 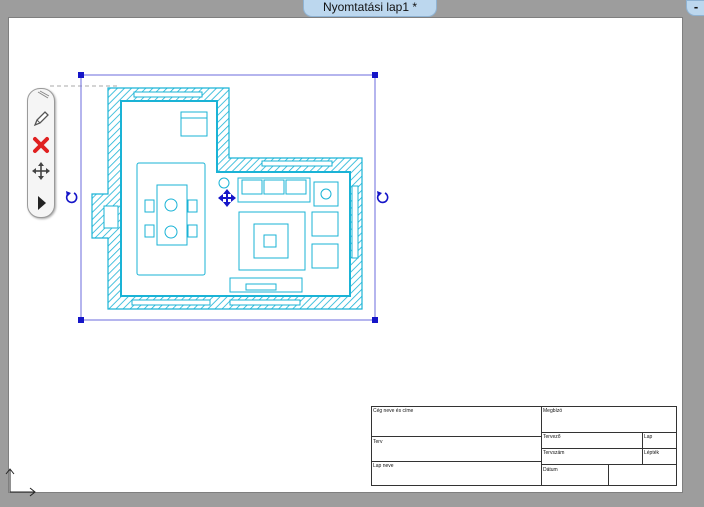 I want to click on origin-axes-icon, so click(x=20, y=482).